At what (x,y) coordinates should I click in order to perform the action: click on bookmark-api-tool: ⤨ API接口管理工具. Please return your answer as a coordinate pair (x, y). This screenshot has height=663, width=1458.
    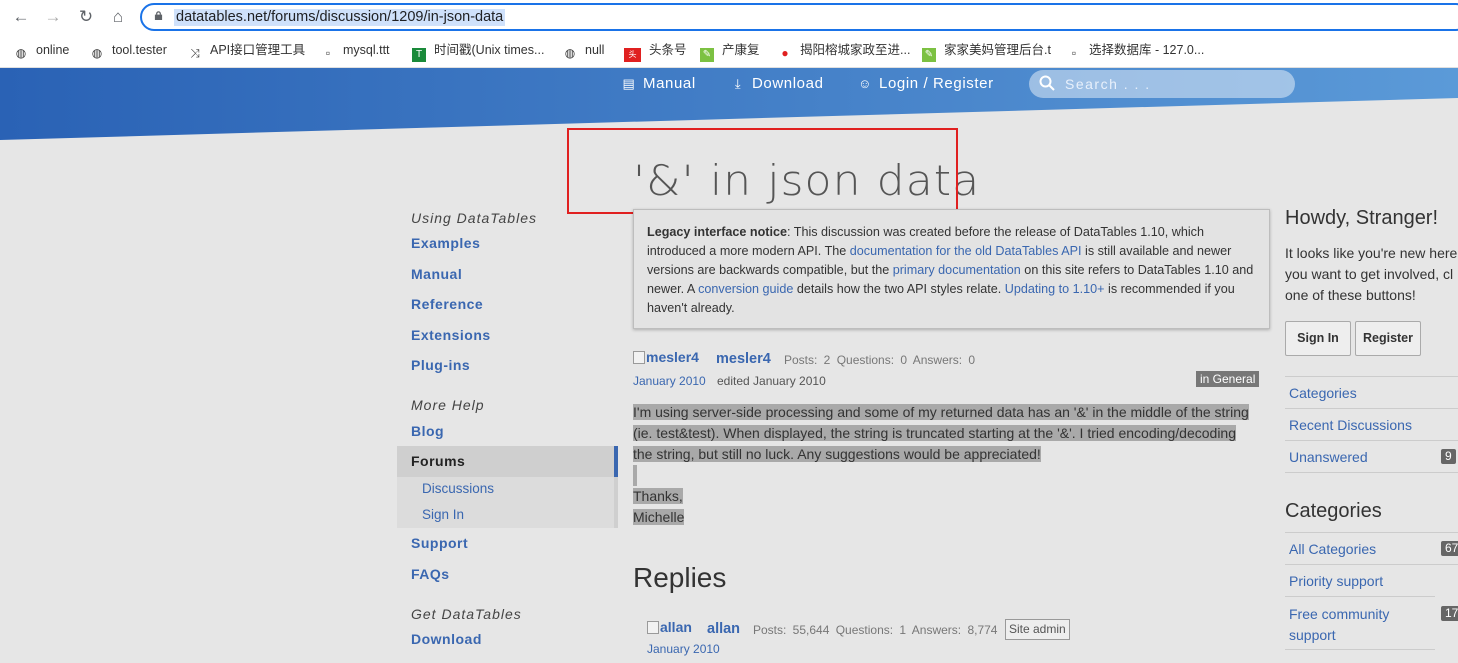
    Looking at the image, I should click on (246, 51).